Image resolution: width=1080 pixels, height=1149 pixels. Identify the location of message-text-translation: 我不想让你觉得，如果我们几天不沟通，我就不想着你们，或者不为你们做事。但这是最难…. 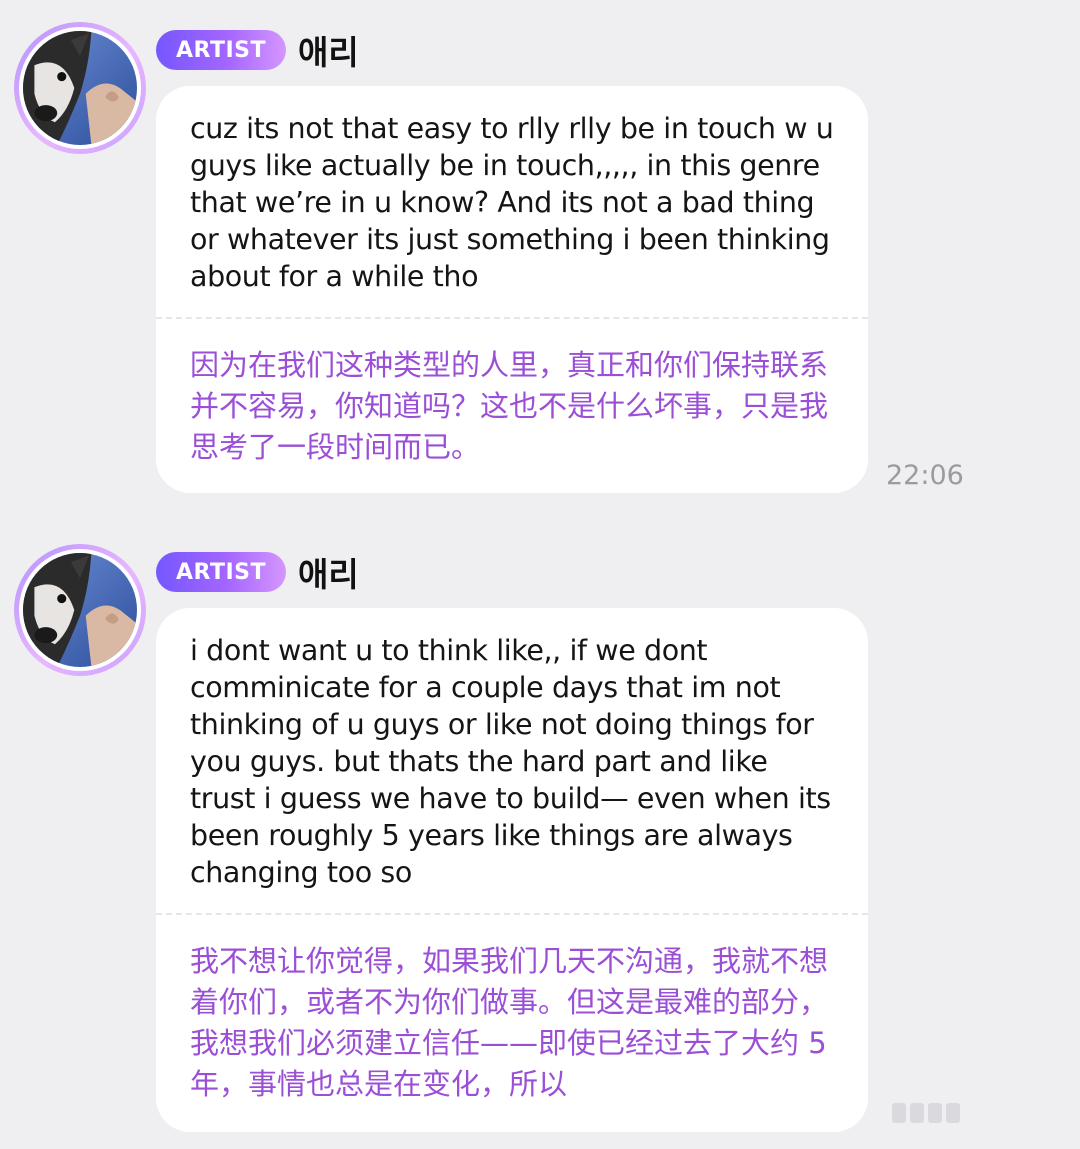
(509, 1022).